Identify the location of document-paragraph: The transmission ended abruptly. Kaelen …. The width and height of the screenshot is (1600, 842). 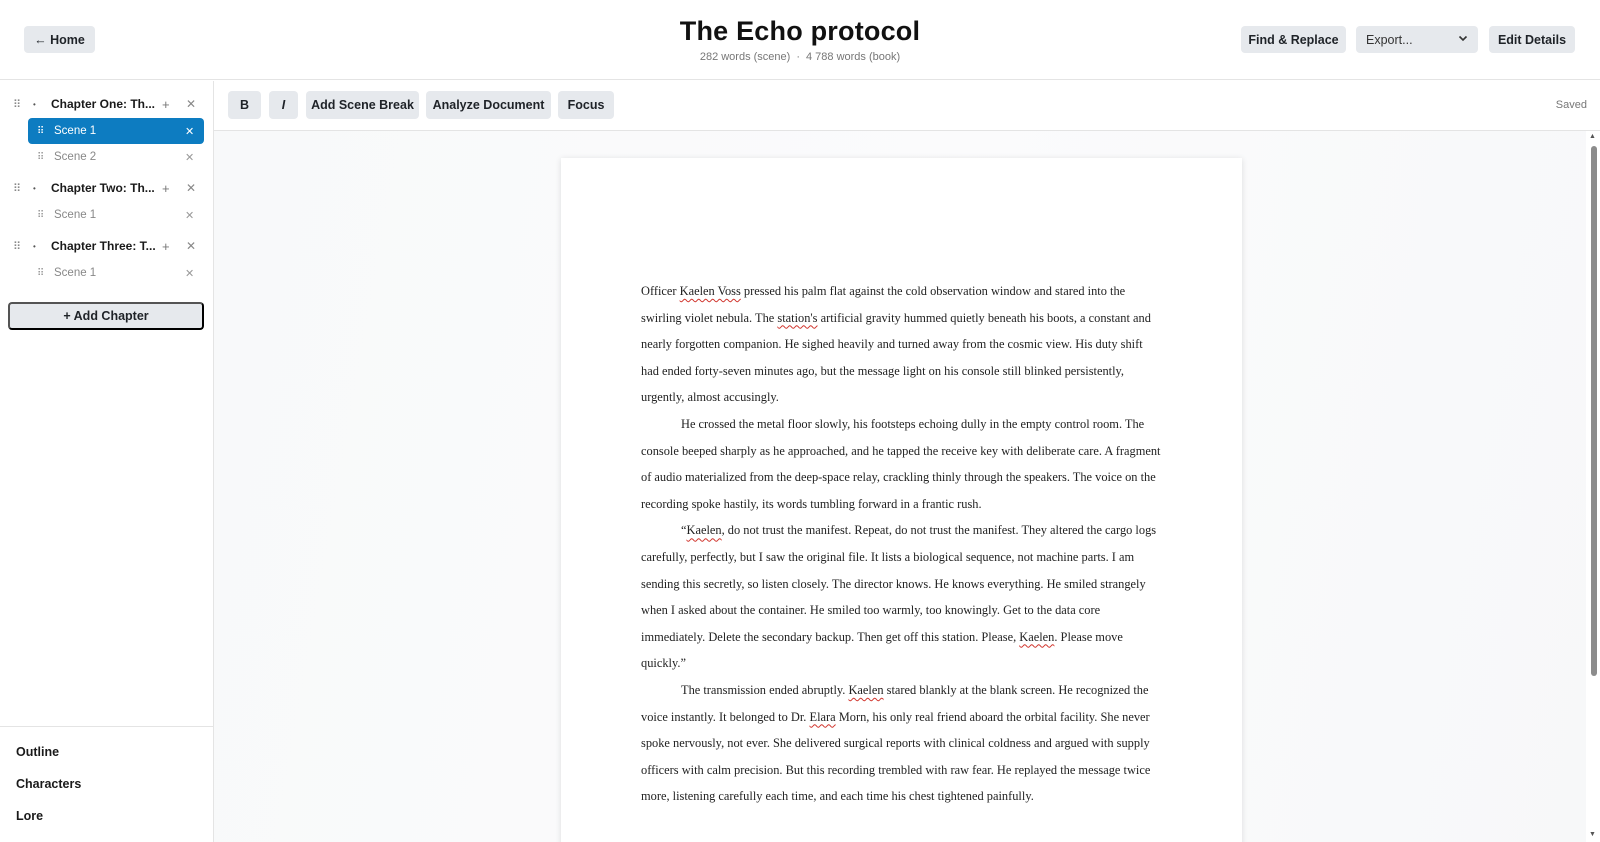
(901, 743).